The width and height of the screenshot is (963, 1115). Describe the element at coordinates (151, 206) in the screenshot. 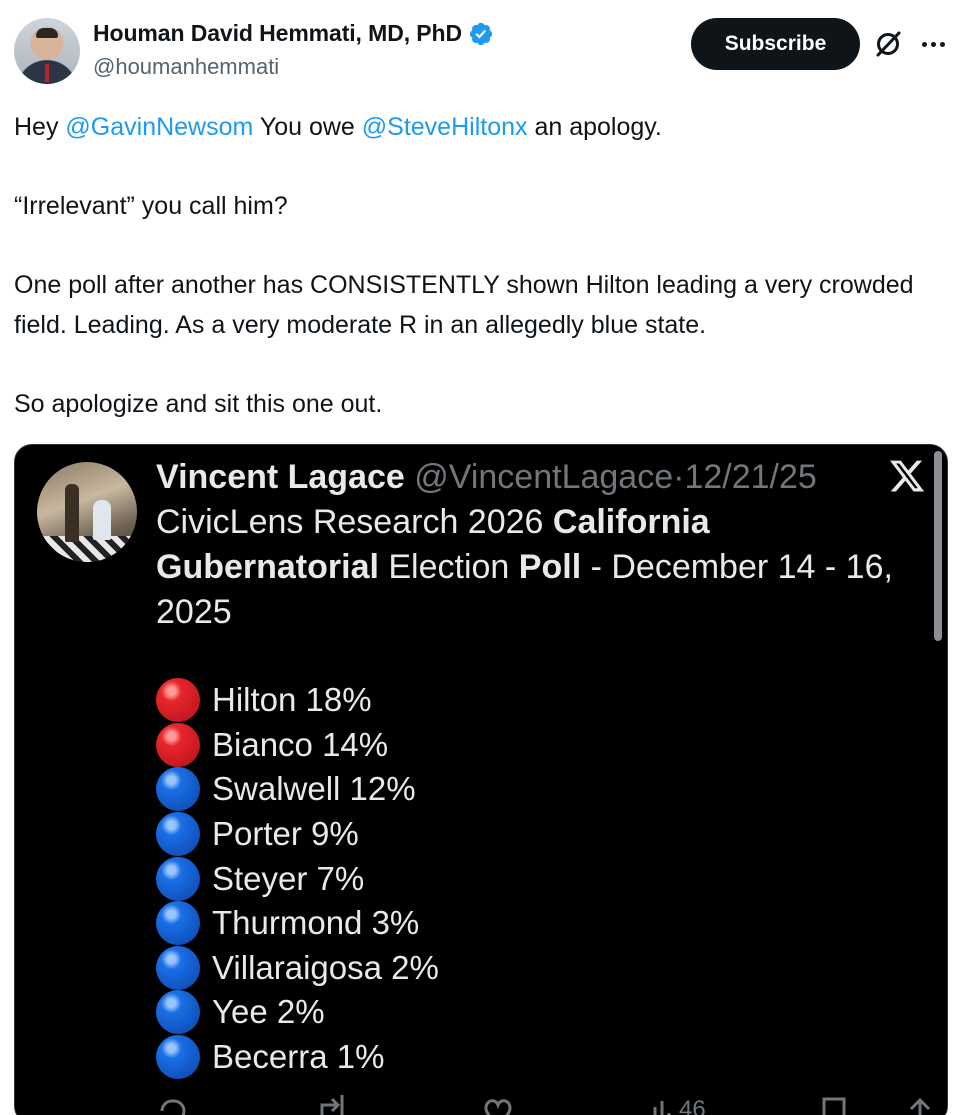

I see `tweet-line-2: “Irrelevant” you call him?` at that location.